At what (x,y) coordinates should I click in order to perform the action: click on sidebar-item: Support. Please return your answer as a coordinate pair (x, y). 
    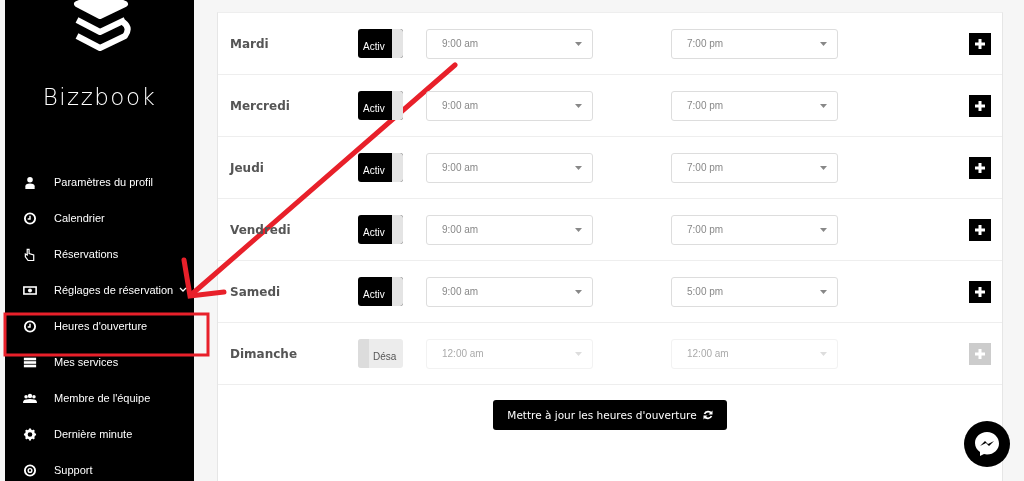
    Looking at the image, I should click on (99, 466).